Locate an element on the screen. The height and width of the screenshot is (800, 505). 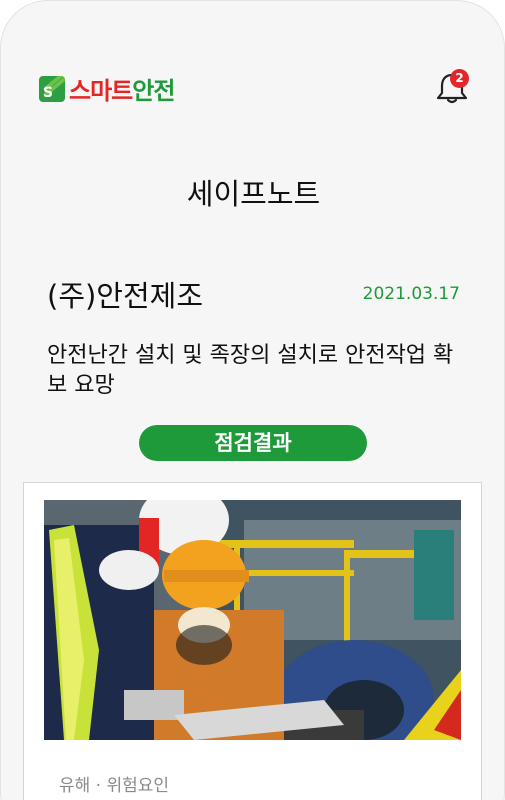
page-title: 세이프노트 is located at coordinates (253, 194).